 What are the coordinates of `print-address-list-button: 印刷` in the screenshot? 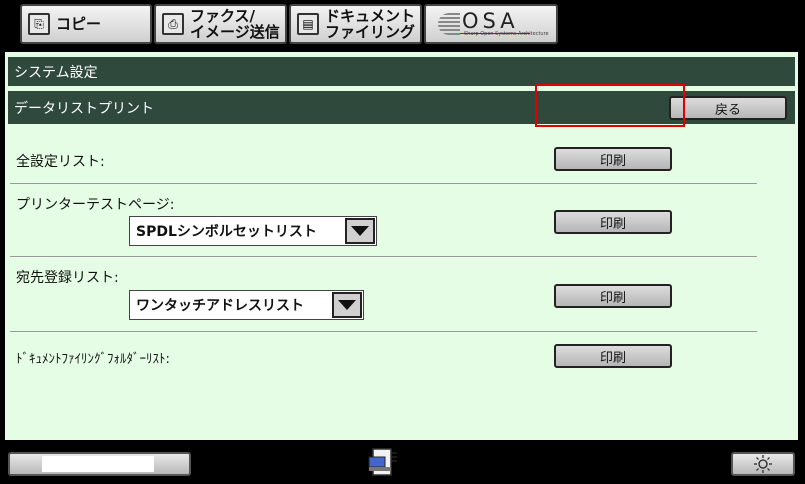 It's located at (613, 296).